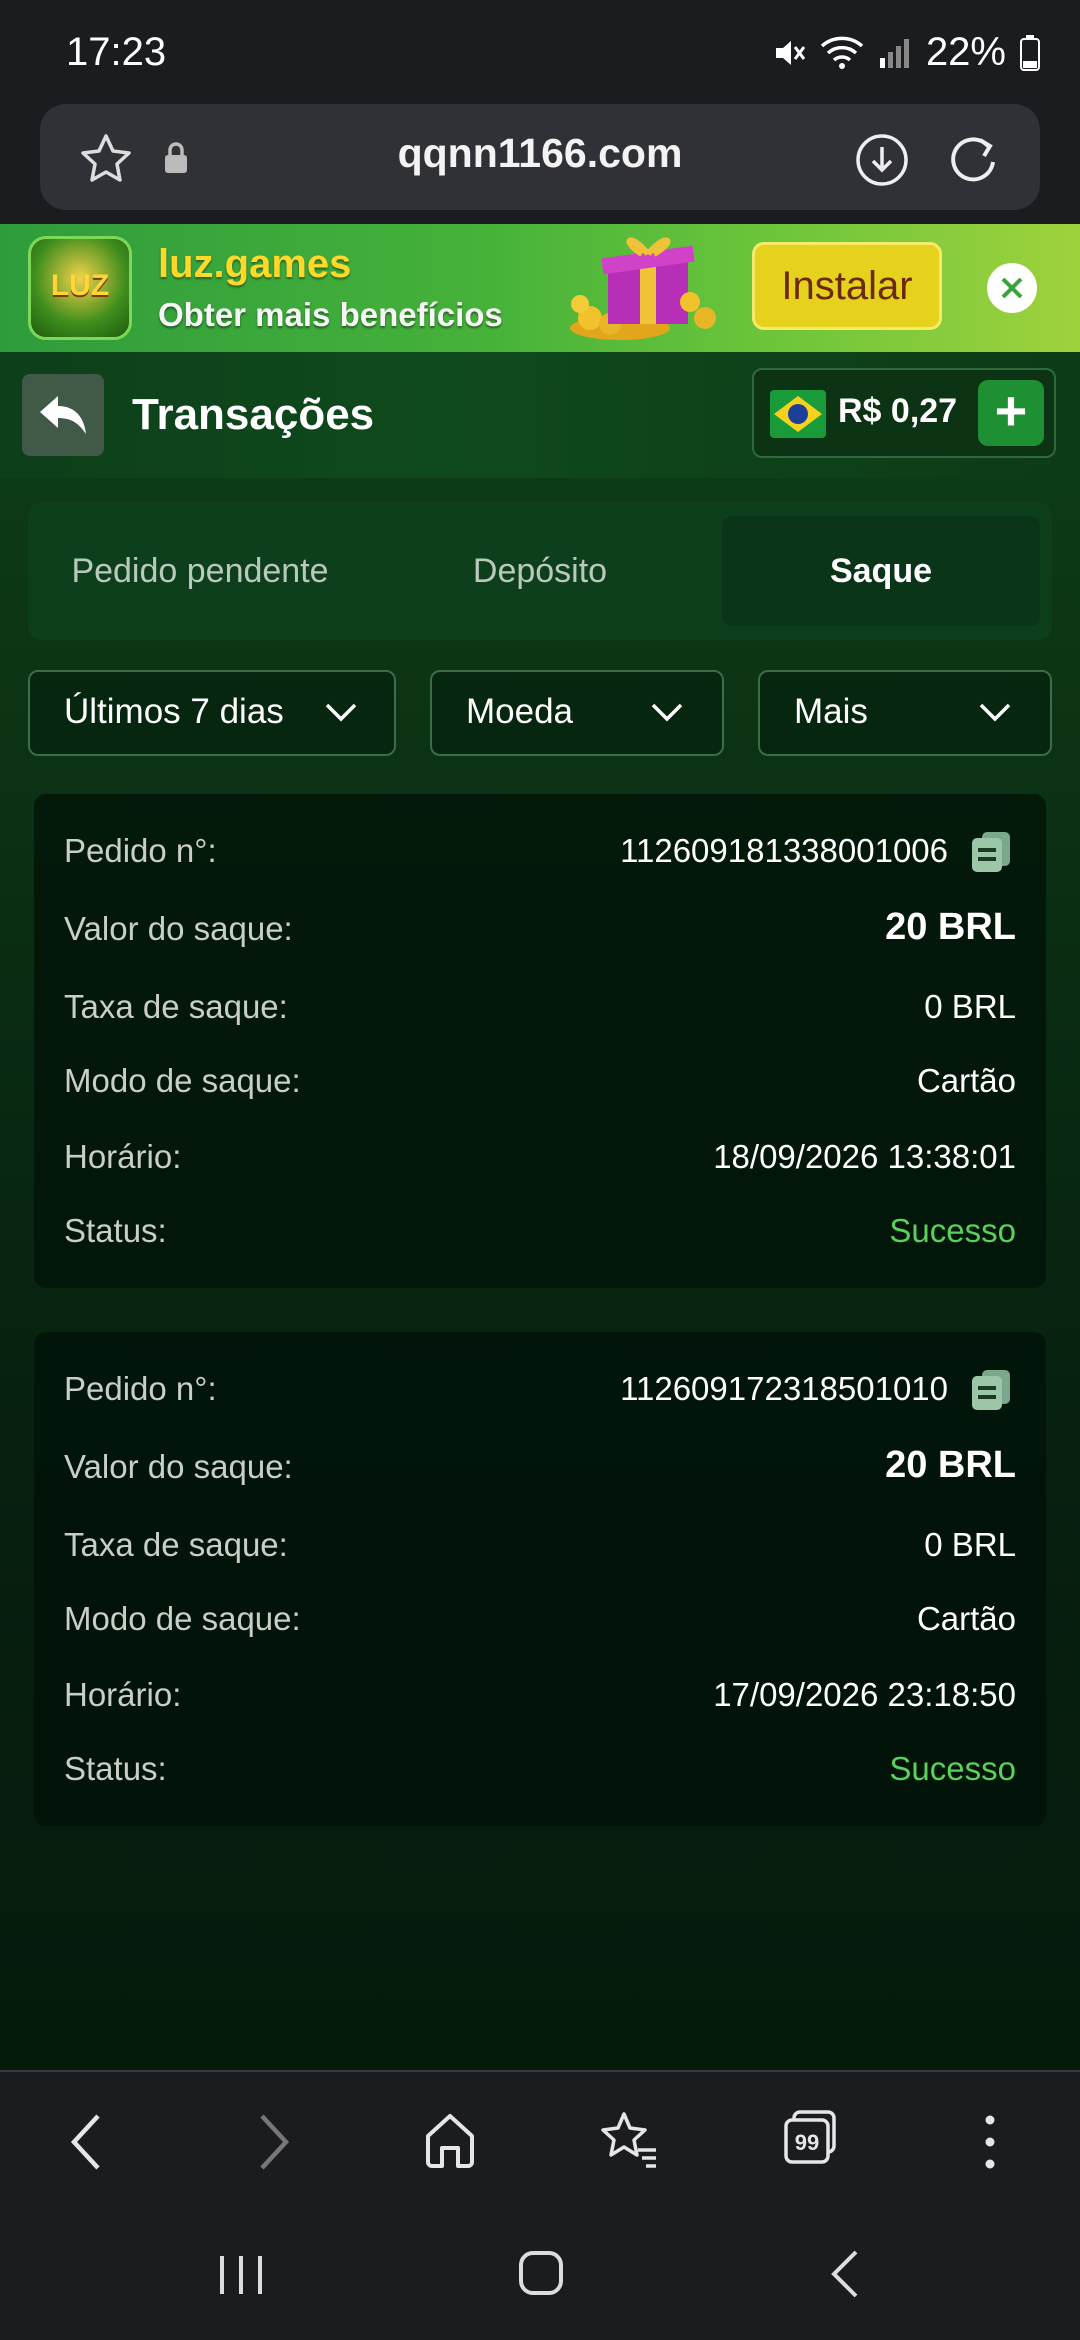 This screenshot has width=1080, height=2340. I want to click on back-icon, so click(86, 2142).